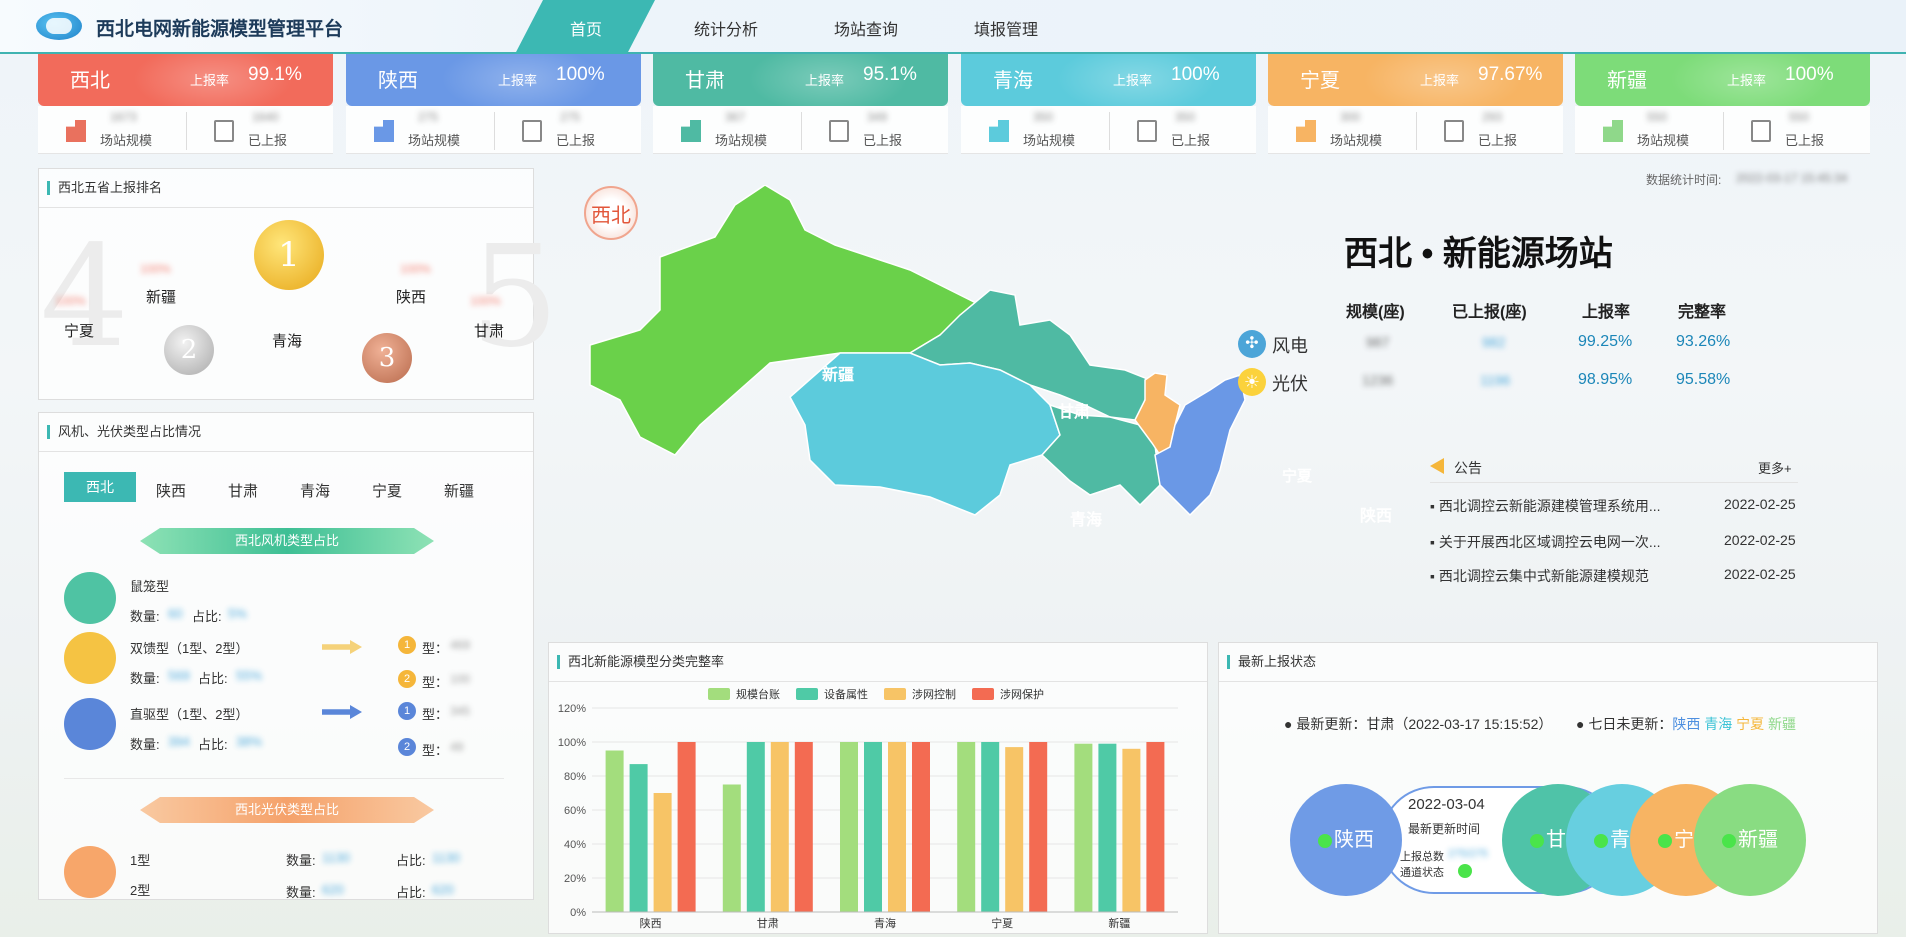  Describe the element at coordinates (1468, 854) in the screenshot. I see `card-total: 275/275` at that location.